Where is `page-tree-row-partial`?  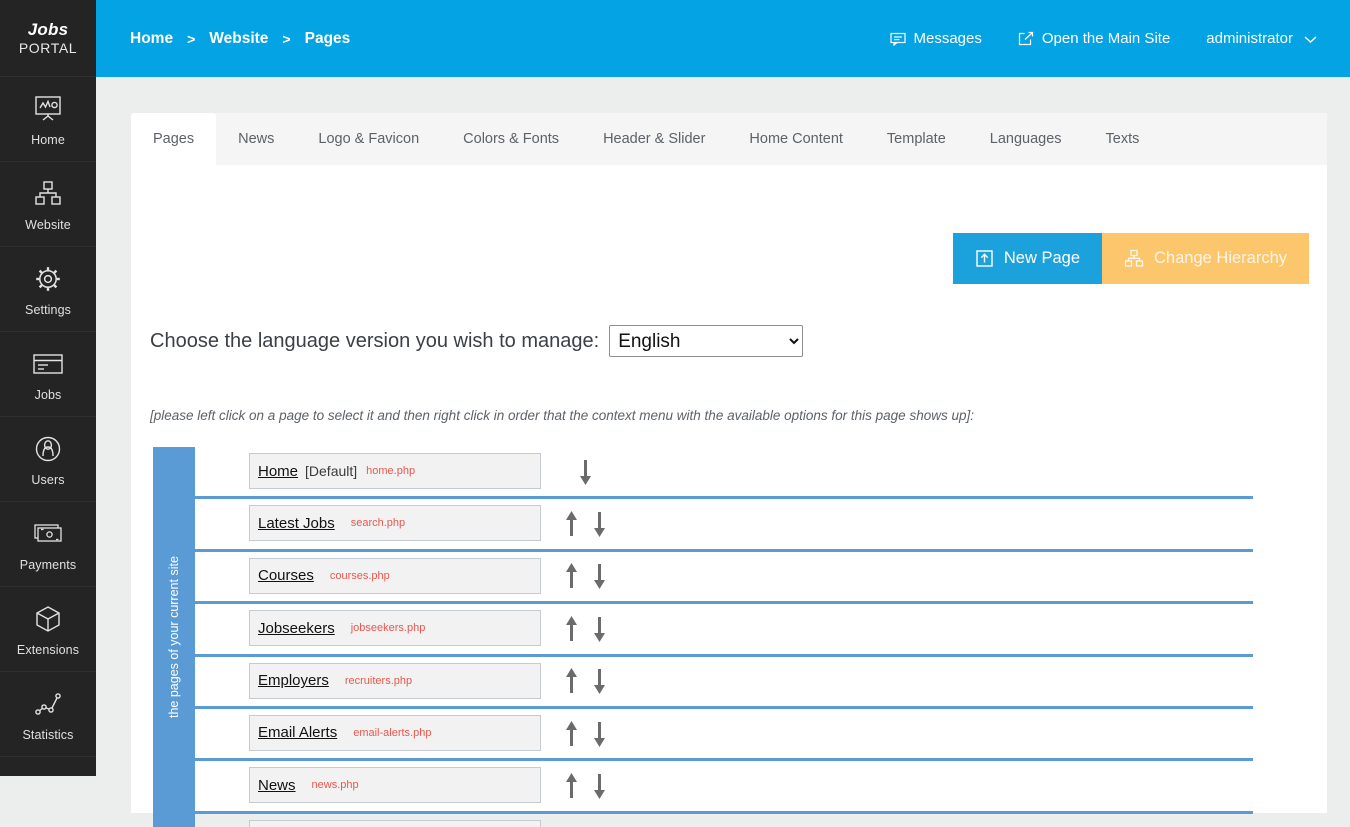
page-tree-row-partial is located at coordinates (724, 820).